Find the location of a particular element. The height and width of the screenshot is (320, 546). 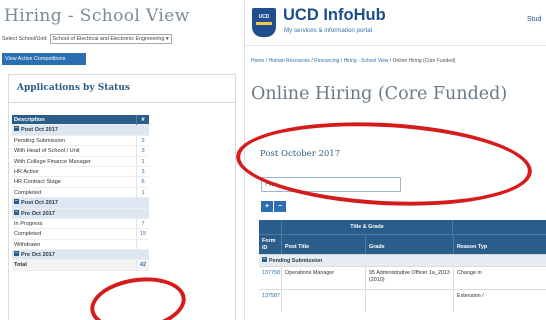

breadcrumb-school-view: Hiring - School View is located at coordinates (366, 61).